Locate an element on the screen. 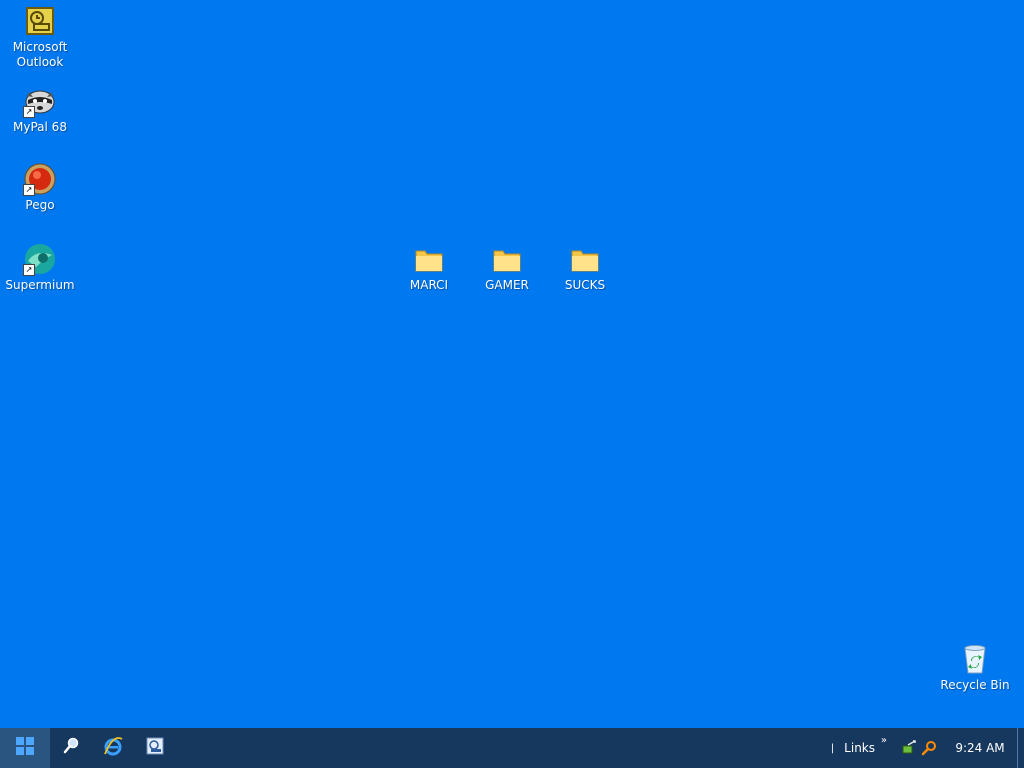  links-label: Links is located at coordinates (859, 748).